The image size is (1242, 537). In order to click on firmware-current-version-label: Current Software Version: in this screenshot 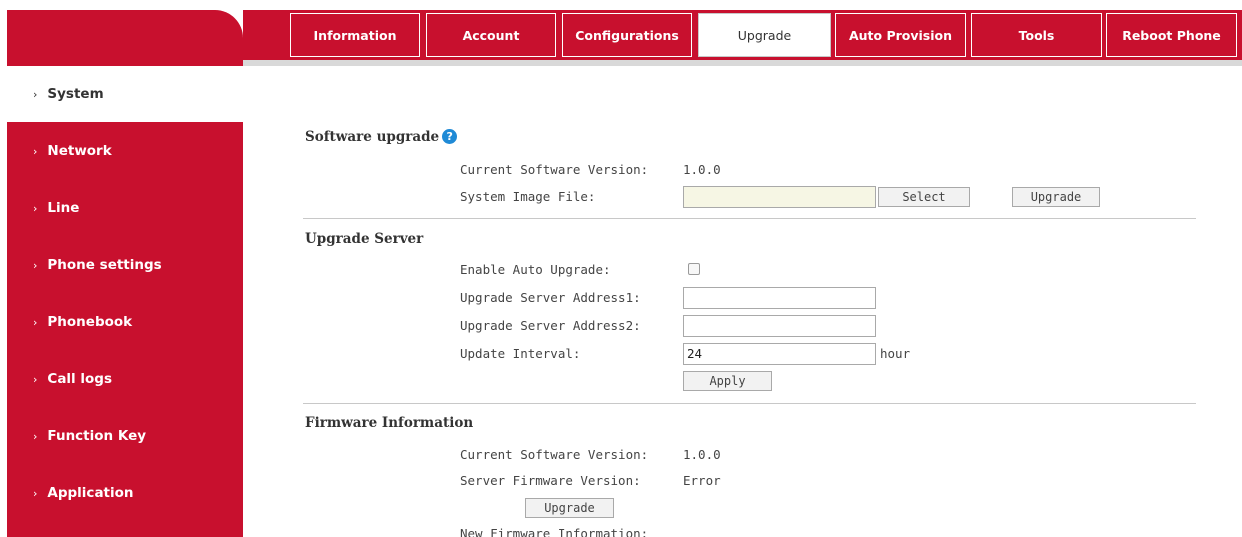, I will do `click(554, 454)`.